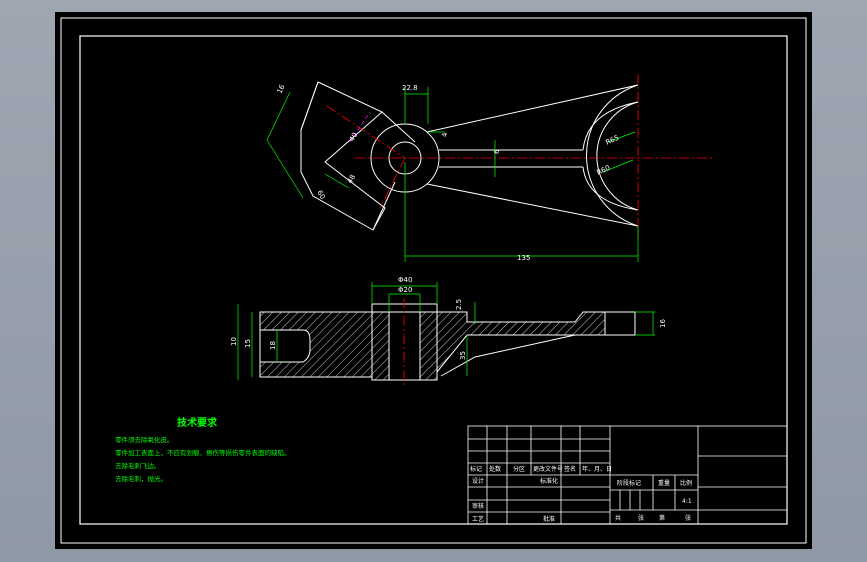  What do you see at coordinates (620, 323) in the screenshot?
I see `fork-end` at bounding box center [620, 323].